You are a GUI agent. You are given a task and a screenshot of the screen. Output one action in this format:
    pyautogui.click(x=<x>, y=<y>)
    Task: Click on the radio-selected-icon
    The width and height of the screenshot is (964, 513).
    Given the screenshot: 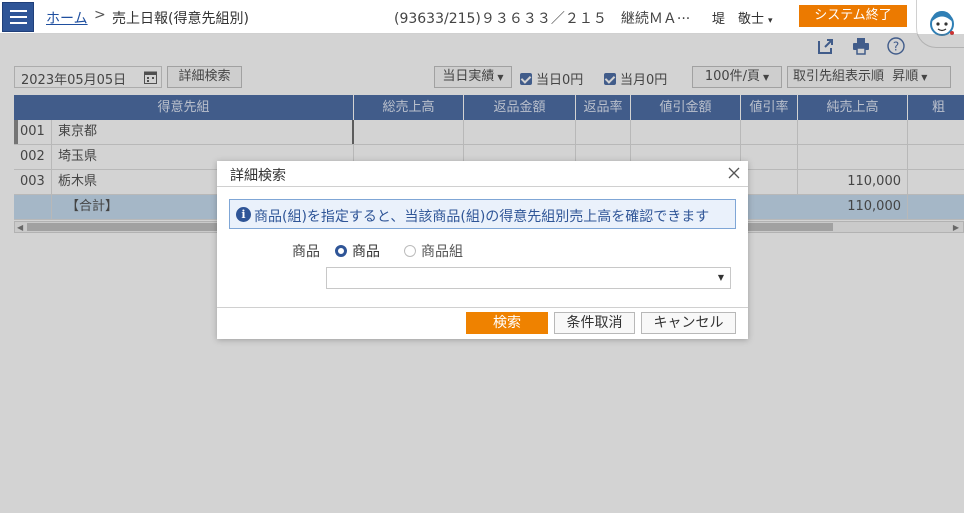 What is the action you would take?
    pyautogui.click(x=341, y=251)
    